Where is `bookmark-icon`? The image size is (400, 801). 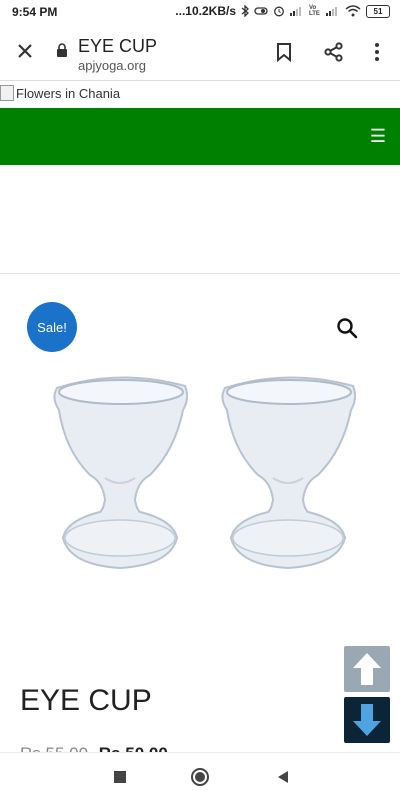
bookmark-icon is located at coordinates (284, 53).